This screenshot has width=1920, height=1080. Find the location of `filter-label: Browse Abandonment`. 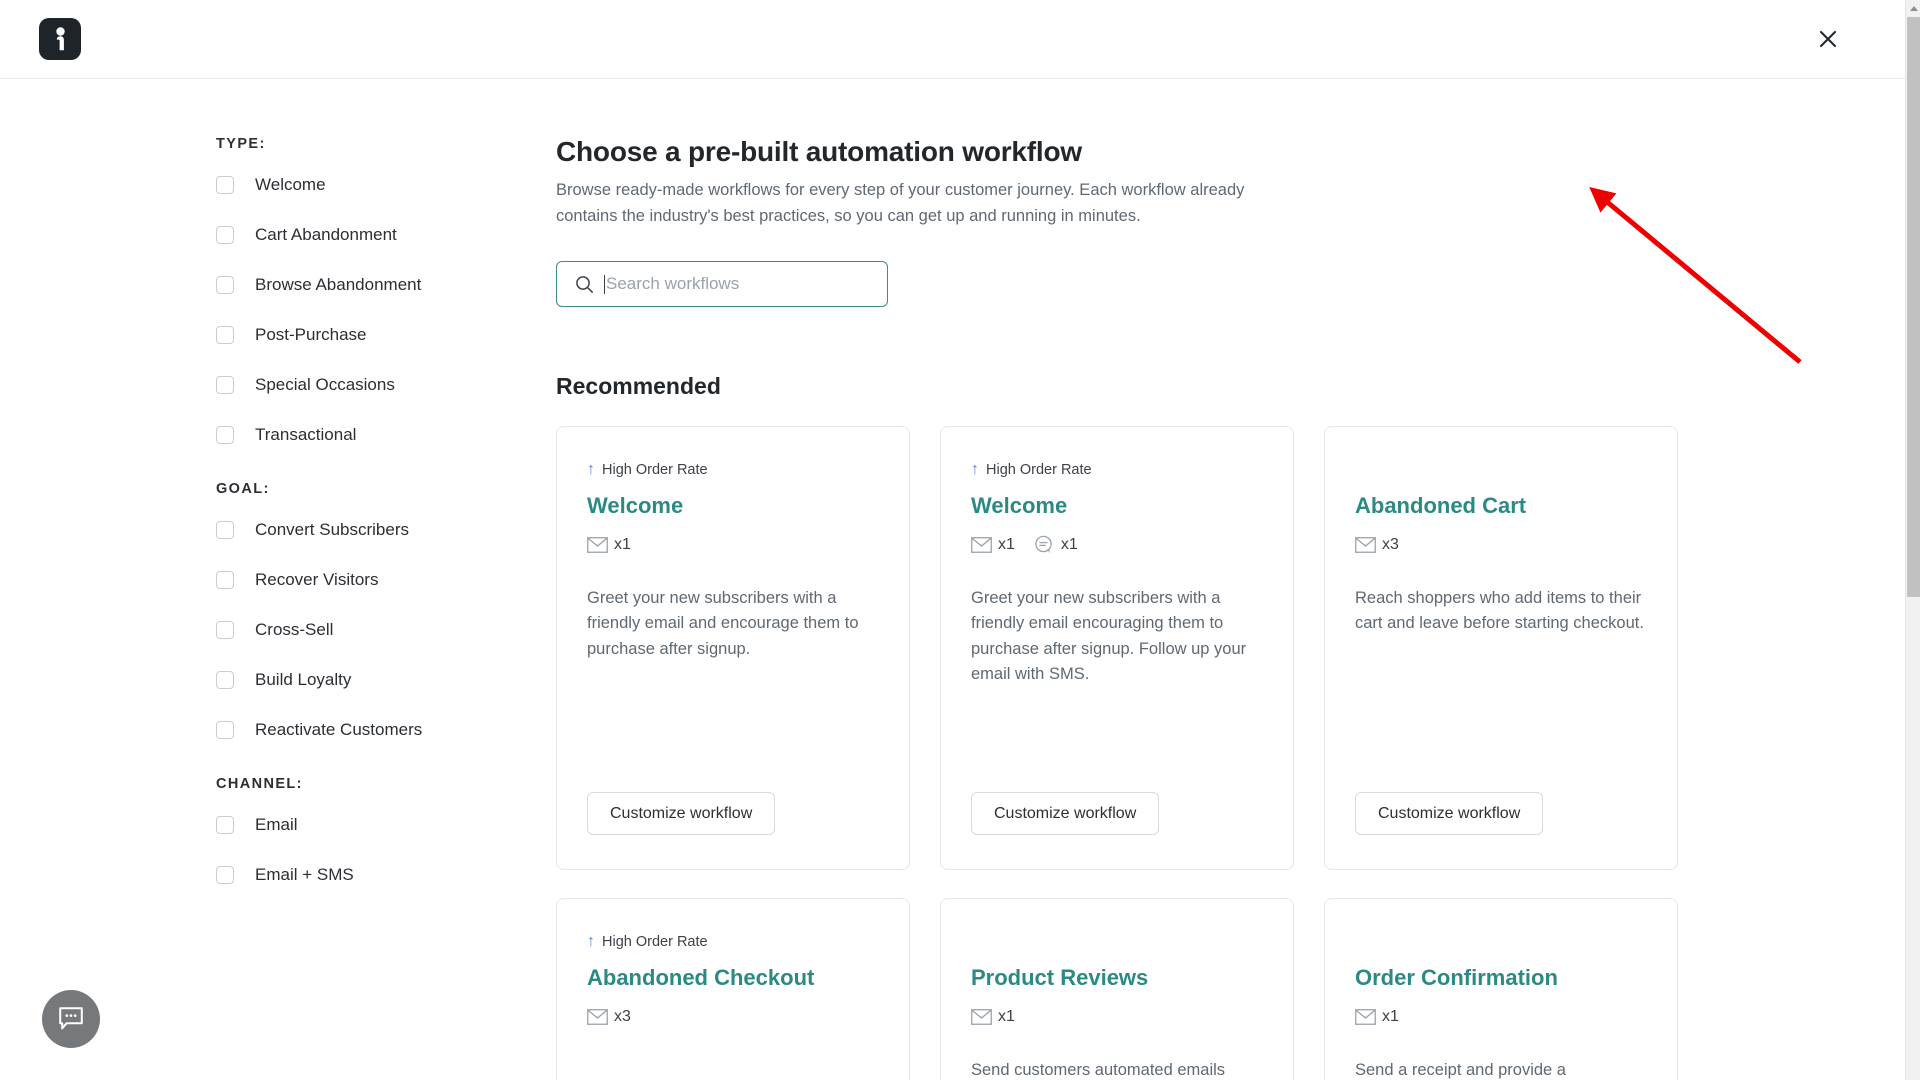

filter-label: Browse Abandonment is located at coordinates (338, 284).